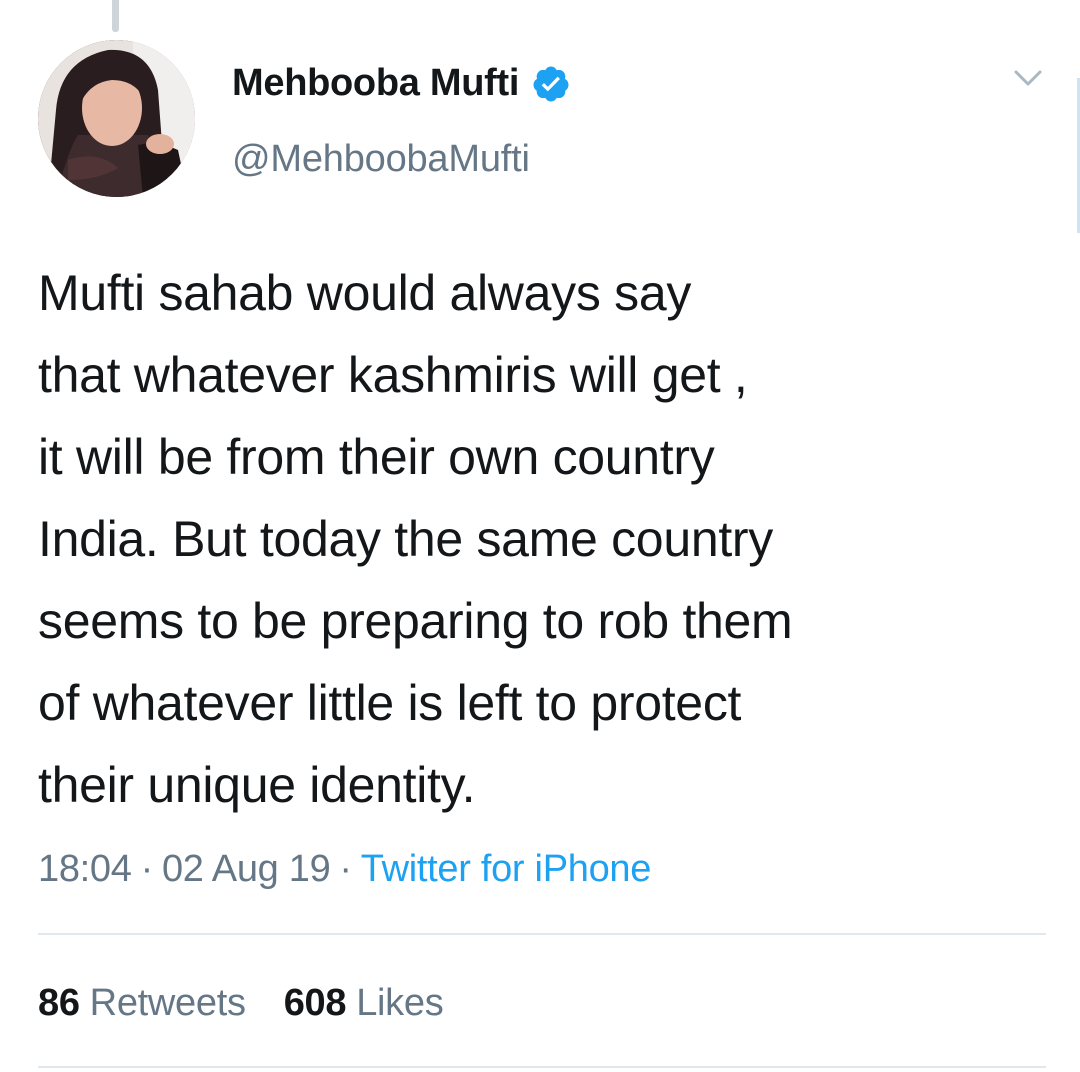 The width and height of the screenshot is (1080, 1072). I want to click on chevron-down-icon, so click(1028, 78).